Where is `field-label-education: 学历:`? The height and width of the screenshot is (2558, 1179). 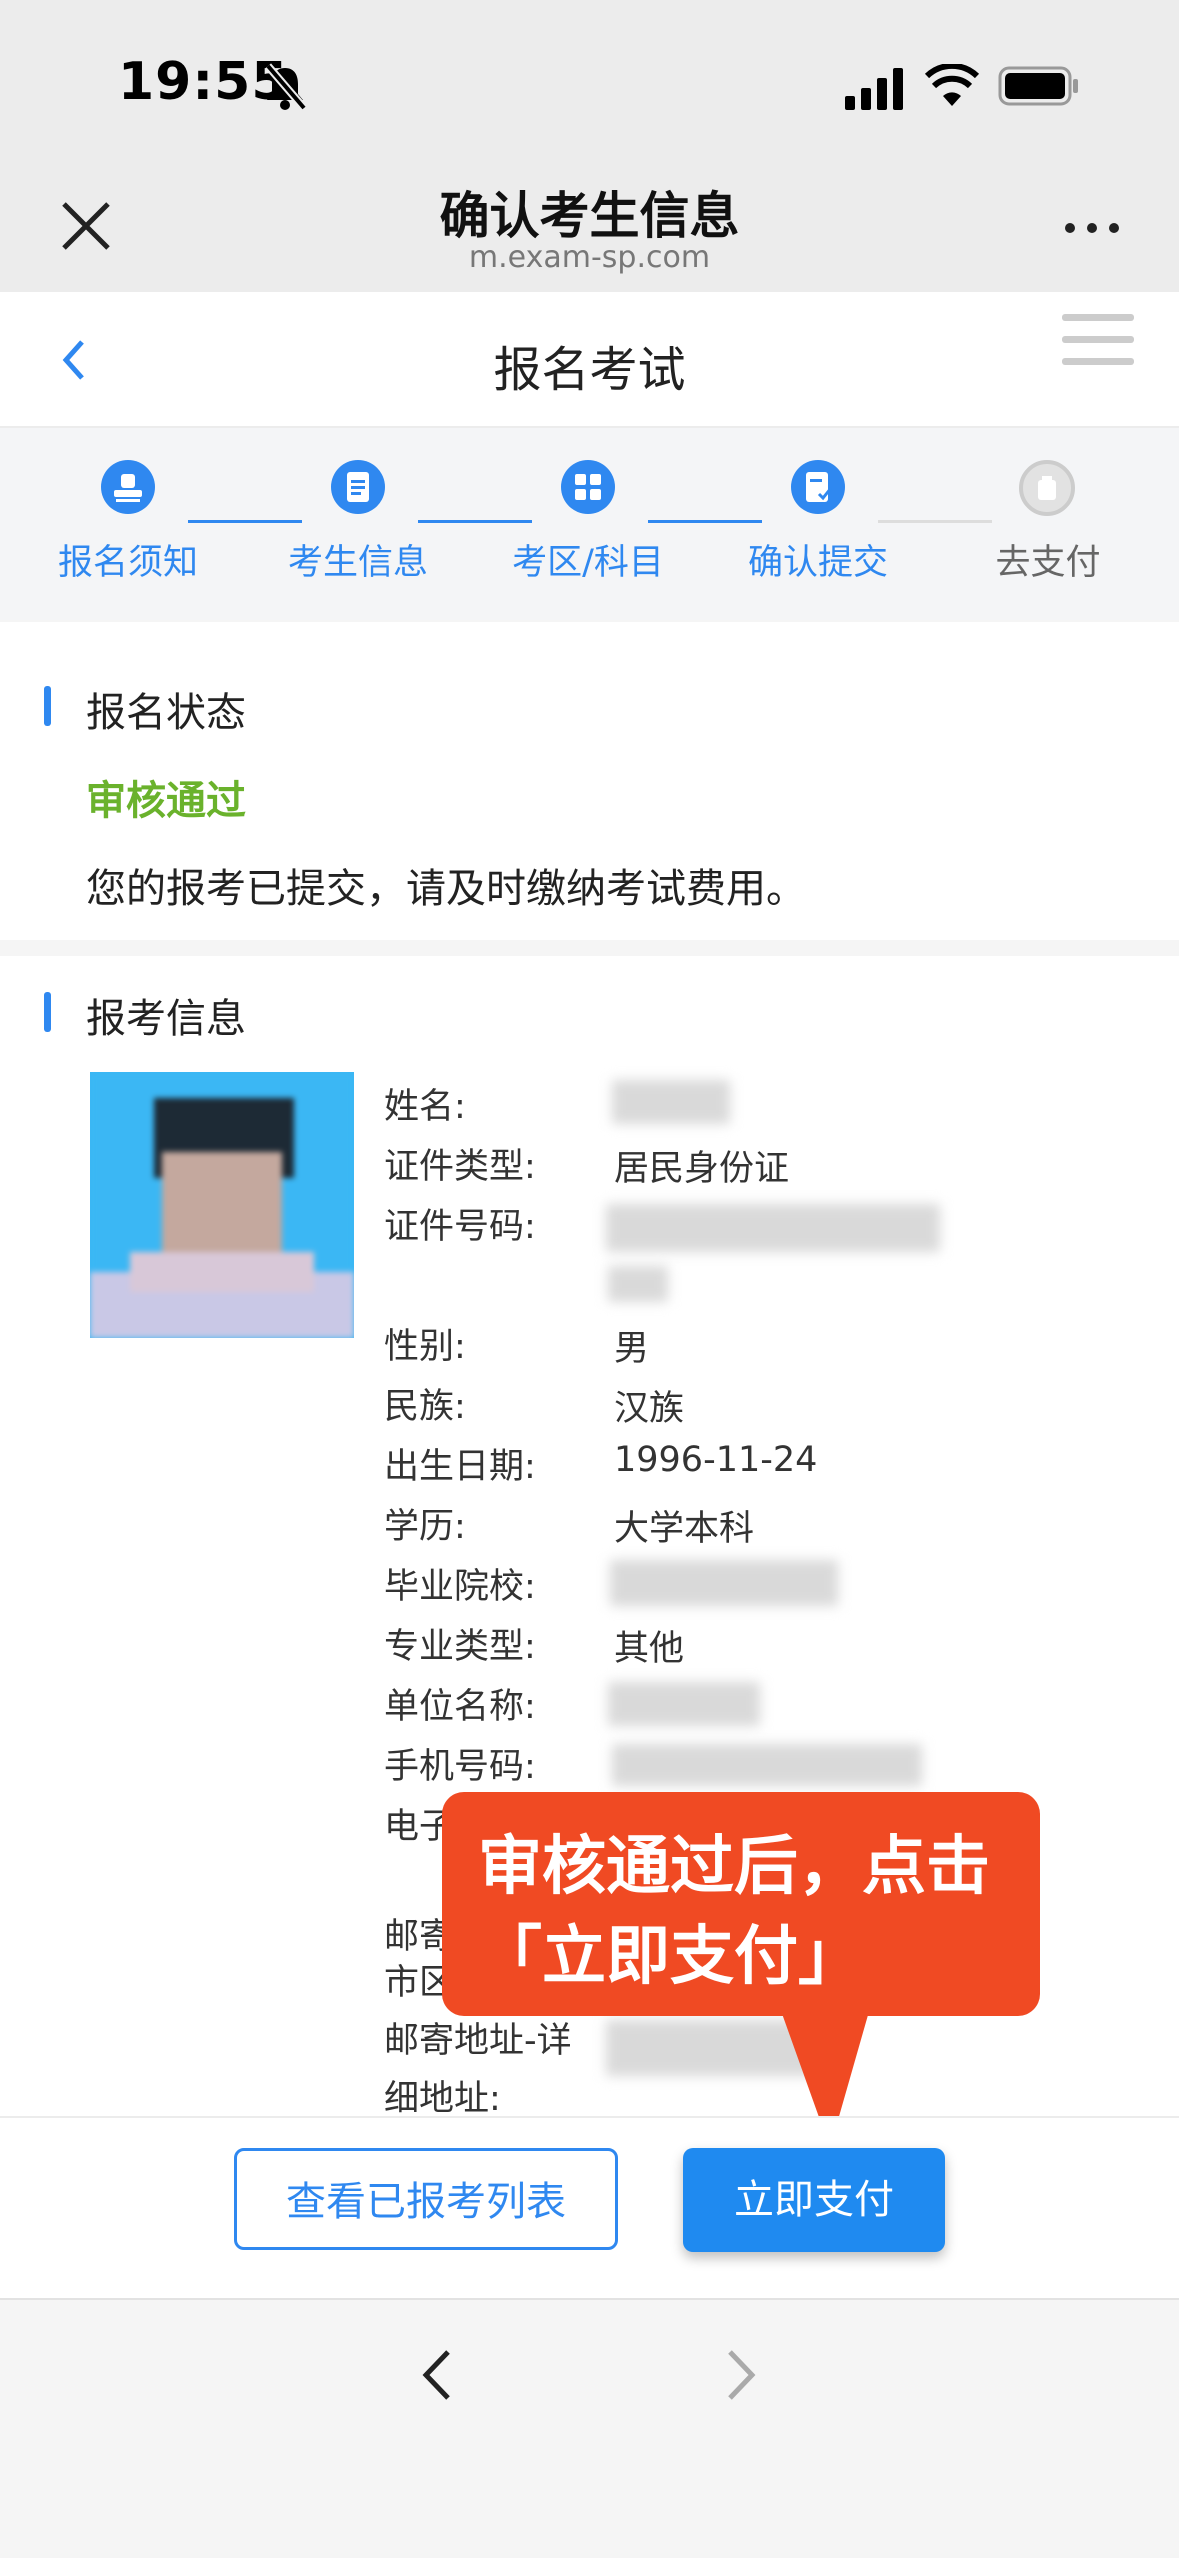 field-label-education: 学历: is located at coordinates (425, 1527).